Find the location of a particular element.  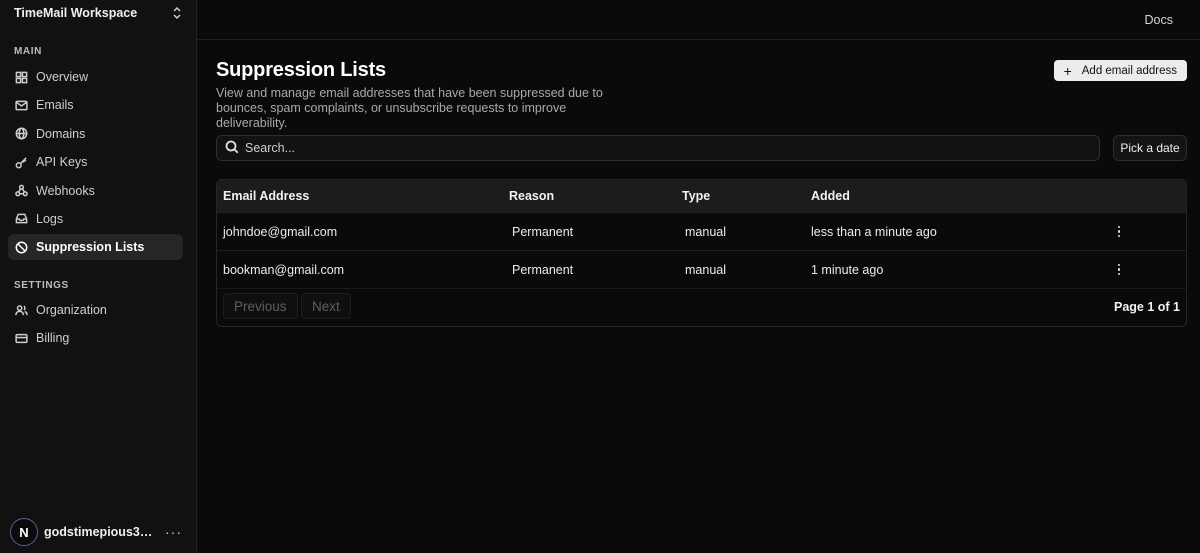

table-header: Email Address Reason Type Added is located at coordinates (701, 196).